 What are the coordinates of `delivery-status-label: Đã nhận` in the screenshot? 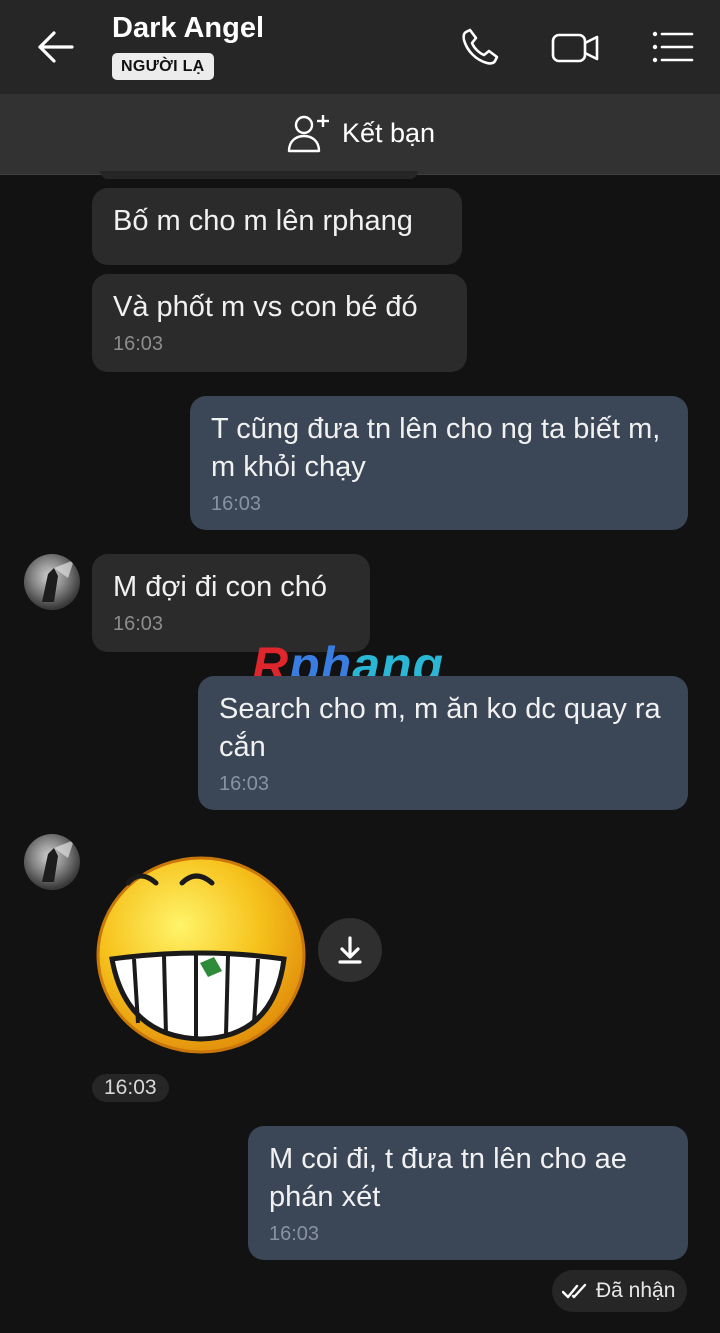 It's located at (636, 1290).